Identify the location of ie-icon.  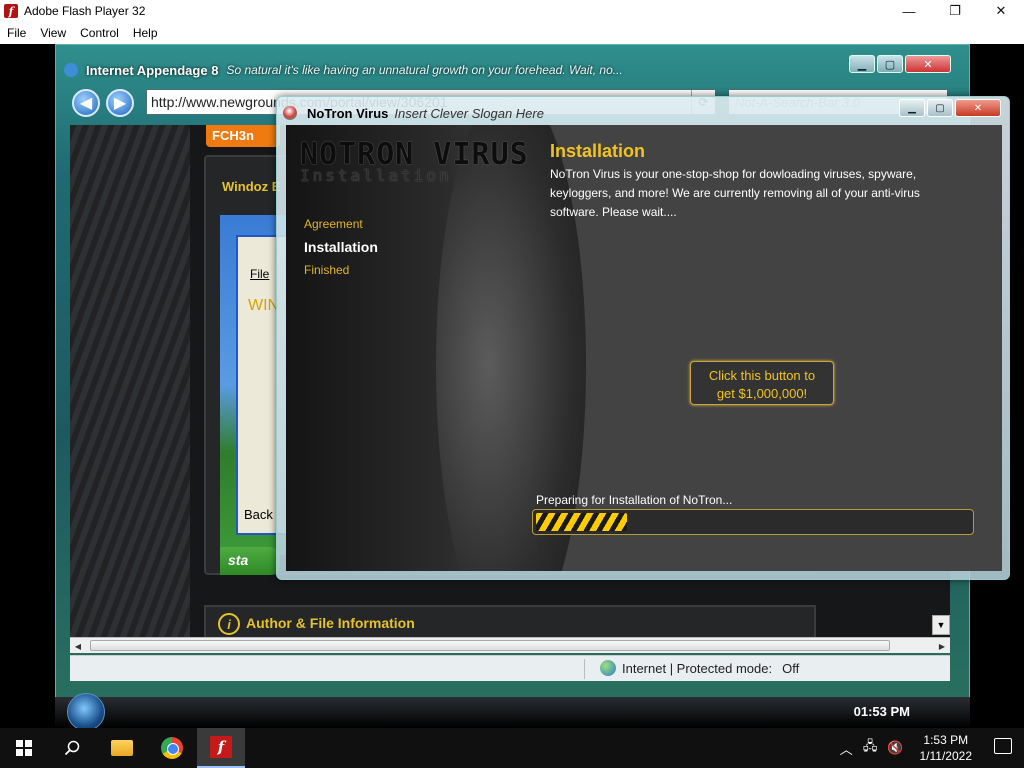
(71, 70).